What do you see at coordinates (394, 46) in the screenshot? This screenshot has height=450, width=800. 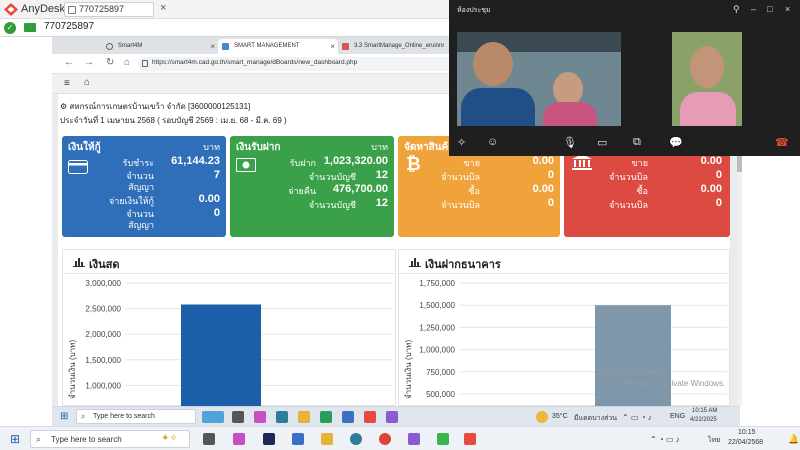 I see `browser-tab-smartmanage-online: 3.3 SmartManage_Online_eruinnr` at bounding box center [394, 46].